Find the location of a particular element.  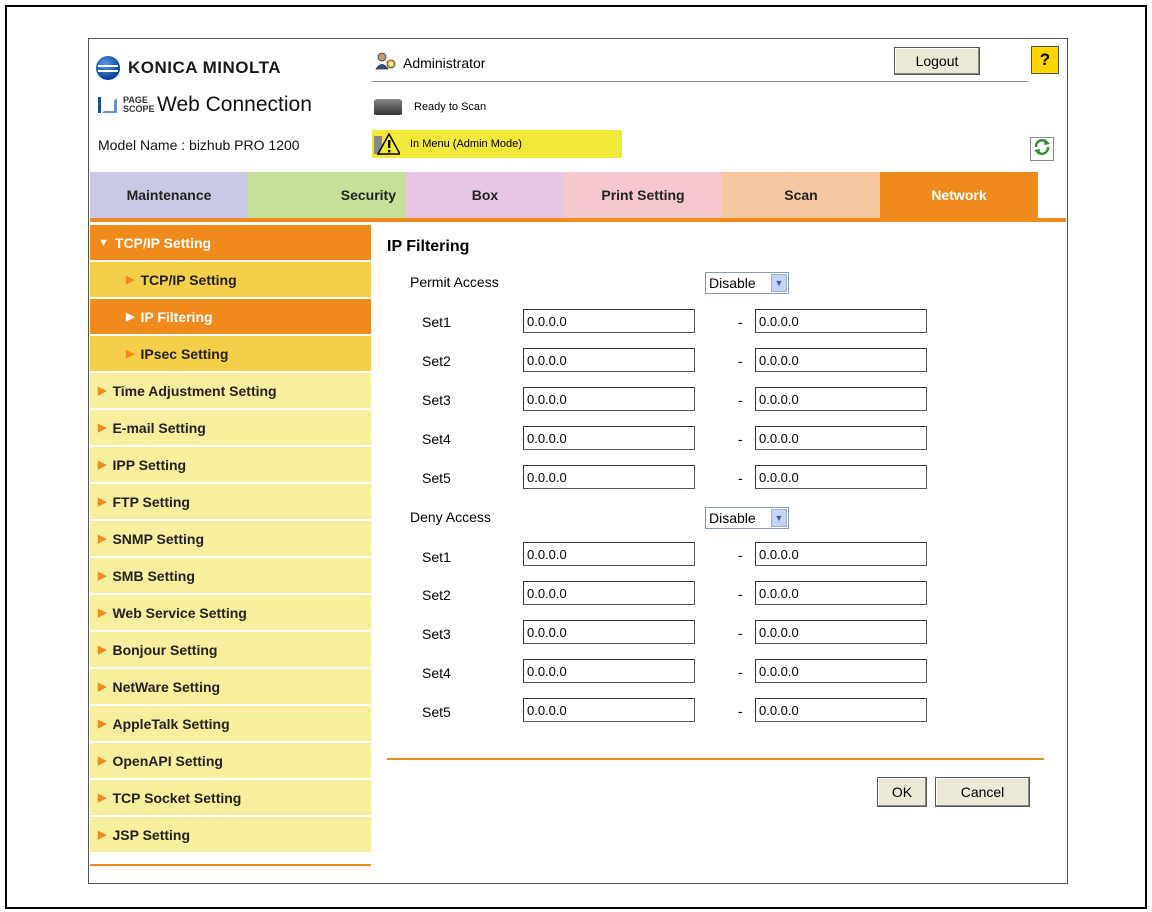

header-divider is located at coordinates (700, 81).